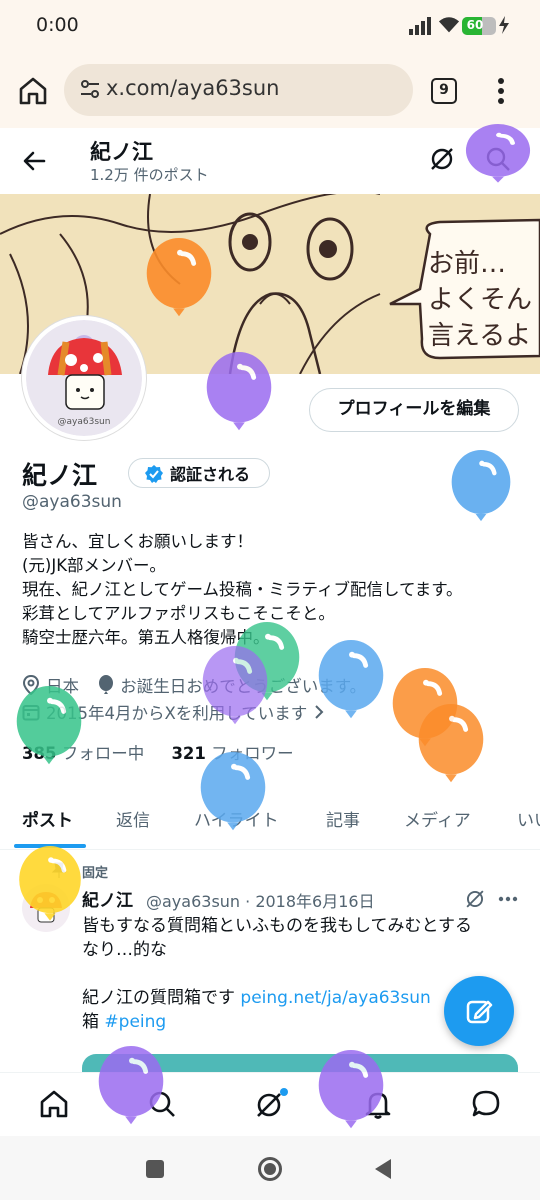 This screenshot has height=1200, width=540. What do you see at coordinates (137, 541) in the screenshot?
I see `bio-line: 皆さん、宜しくお願いします！` at bounding box center [137, 541].